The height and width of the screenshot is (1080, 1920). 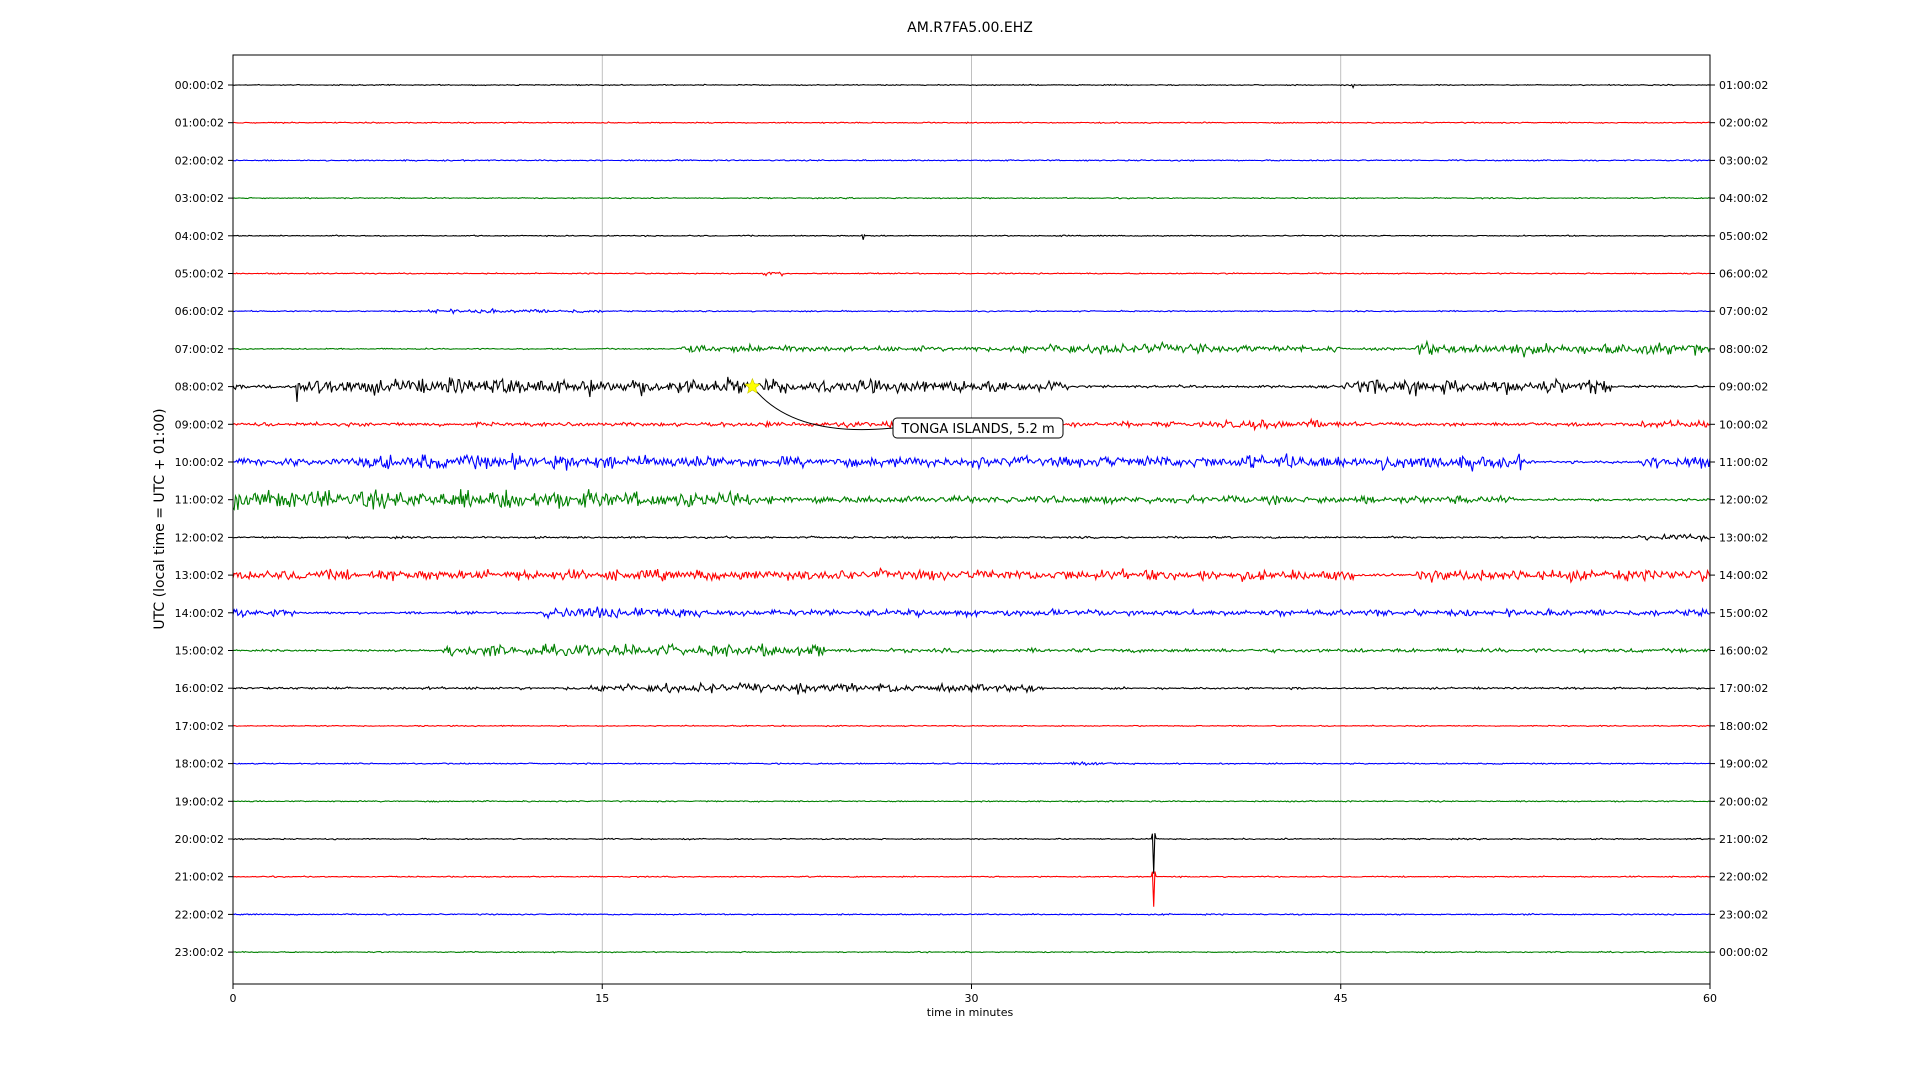 I want to click on left-hour-label: 07:00:02, so click(x=199, y=349).